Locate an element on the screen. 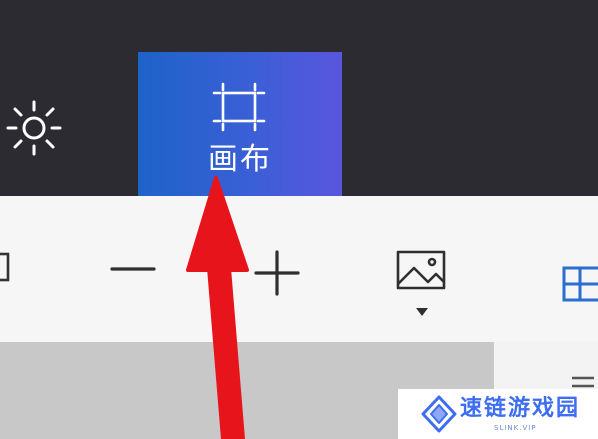 The height and width of the screenshot is (439, 598). sun-icon is located at coordinates (34, 128).